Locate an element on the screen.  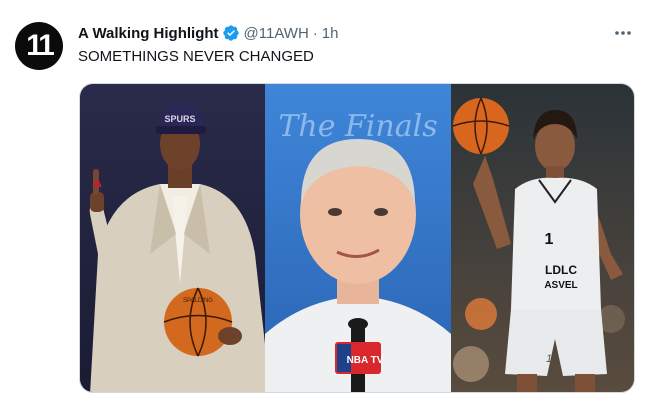
tweet-header: A Walking Highlight @11AWH · 1h is located at coordinates (208, 33).